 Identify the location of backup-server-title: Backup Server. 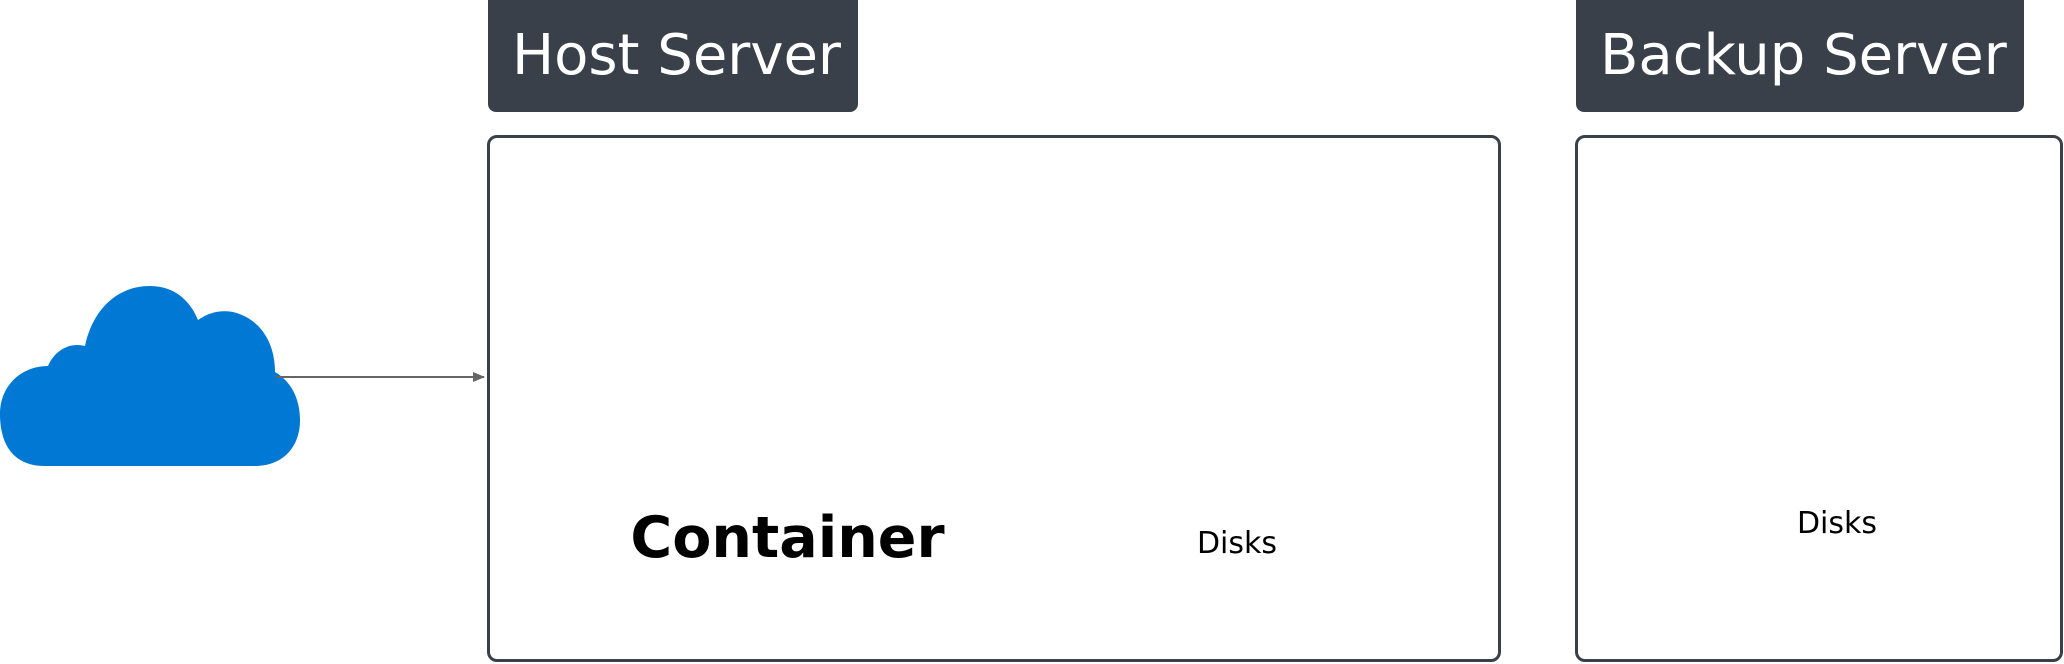
(1800, 56).